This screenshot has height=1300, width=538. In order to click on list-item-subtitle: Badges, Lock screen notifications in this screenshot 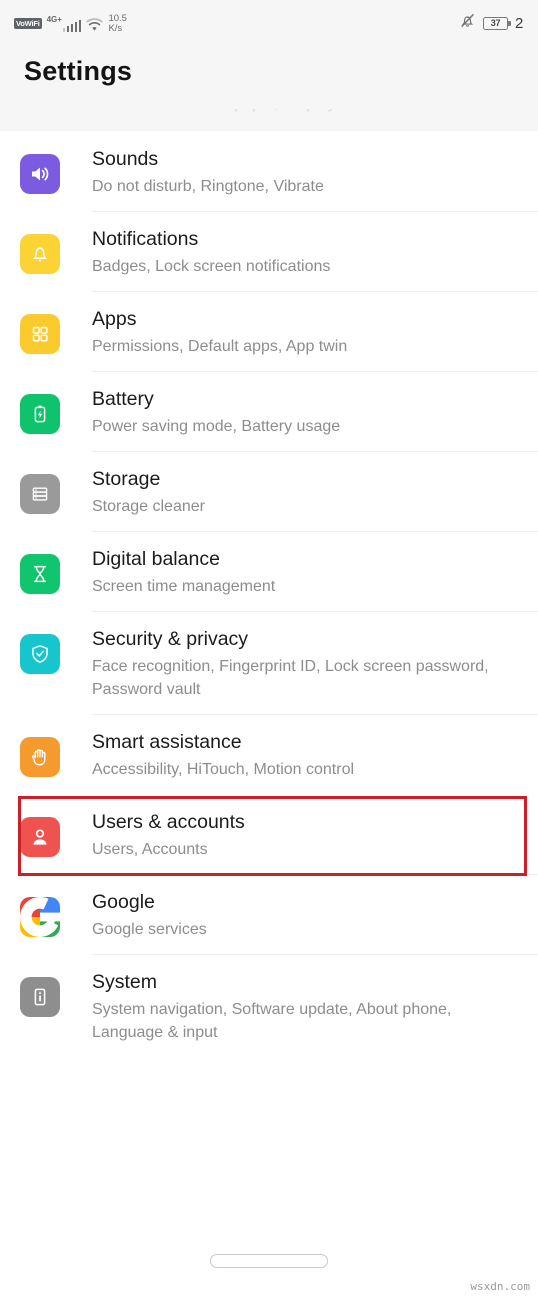, I will do `click(211, 266)`.